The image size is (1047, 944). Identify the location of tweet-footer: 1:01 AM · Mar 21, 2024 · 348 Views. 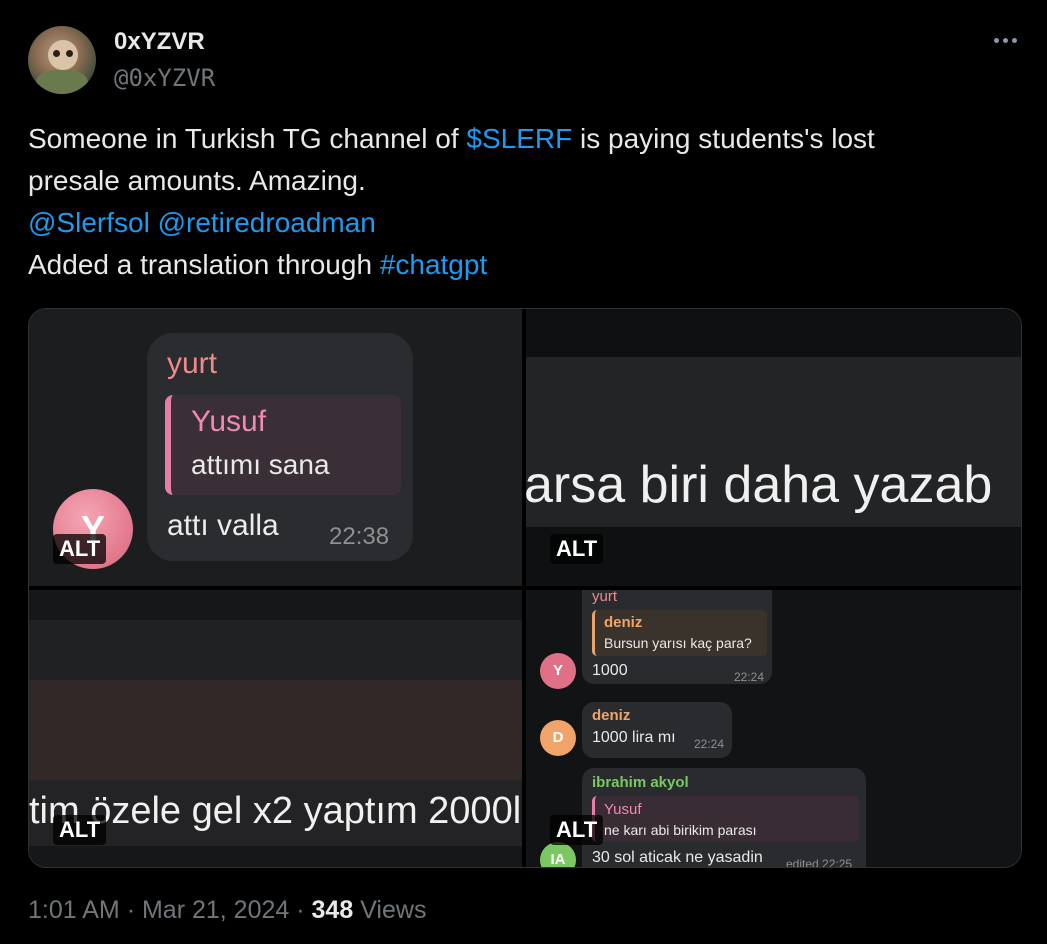
(227, 910).